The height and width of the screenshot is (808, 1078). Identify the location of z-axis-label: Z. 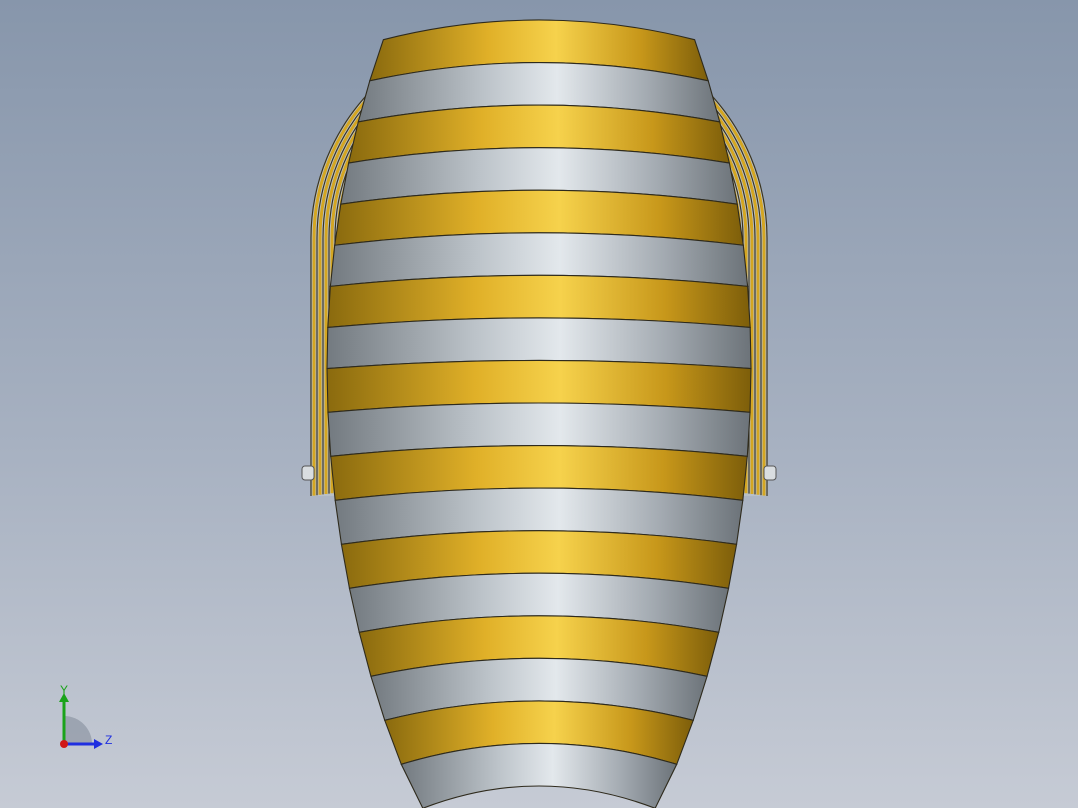
(108, 740).